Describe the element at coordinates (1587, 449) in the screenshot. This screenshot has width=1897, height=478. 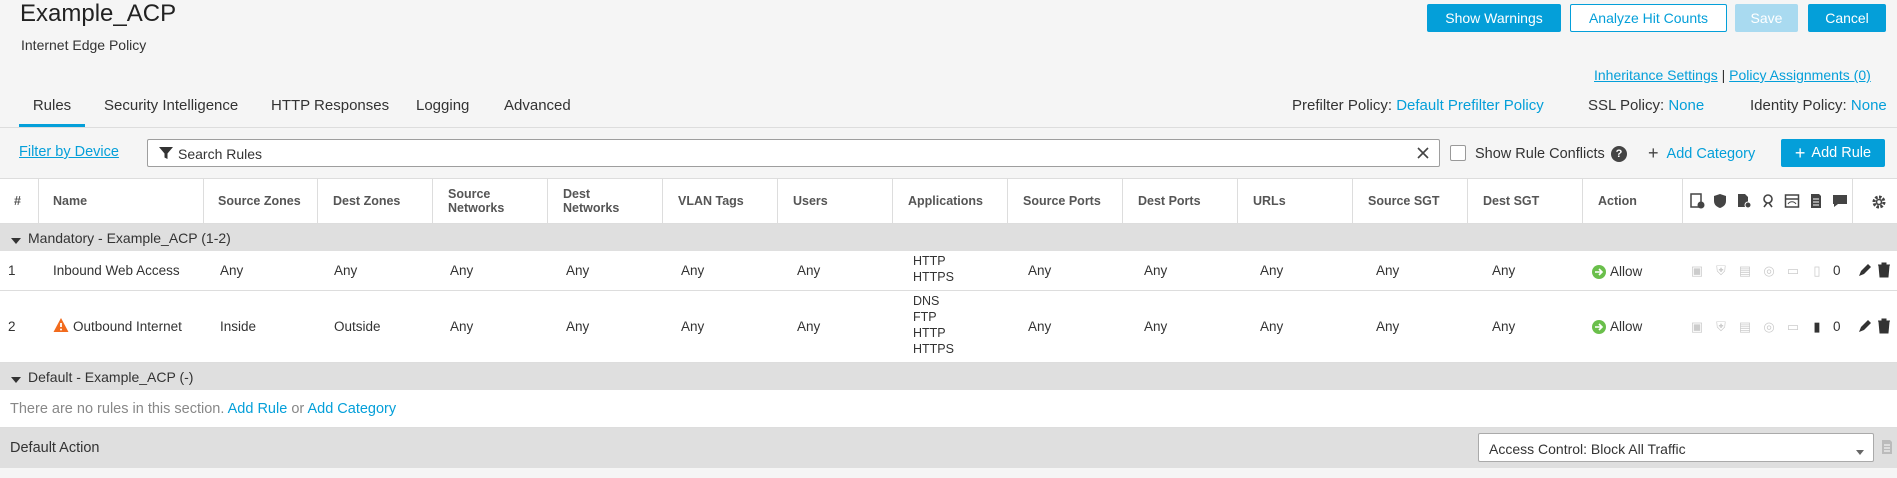
I see `default-action-value: Access Control: Block All Traffic` at that location.